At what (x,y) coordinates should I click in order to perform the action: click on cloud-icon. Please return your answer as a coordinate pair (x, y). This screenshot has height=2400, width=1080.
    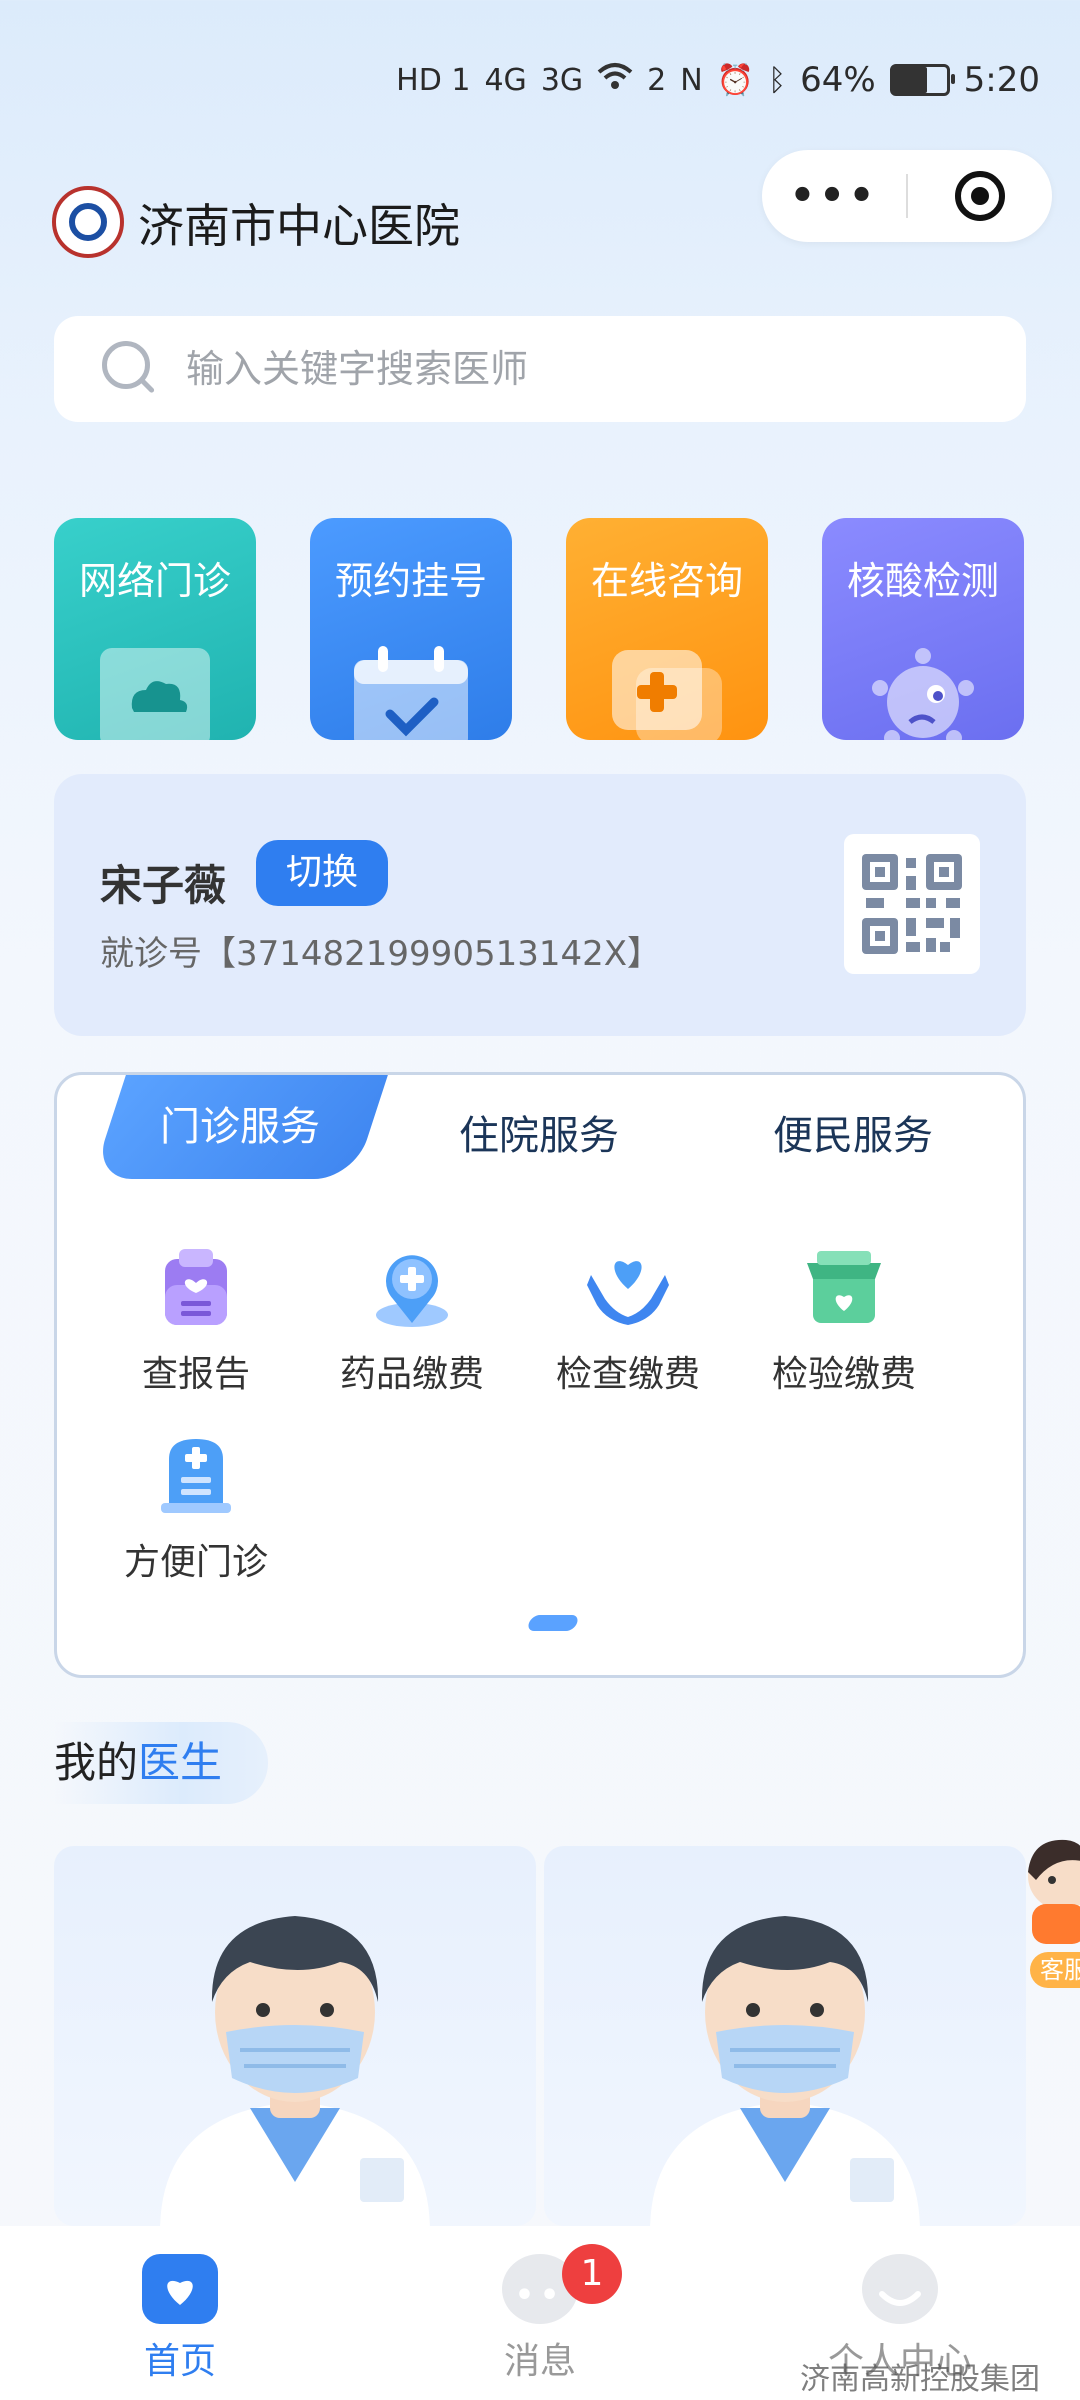
    Looking at the image, I should click on (155, 694).